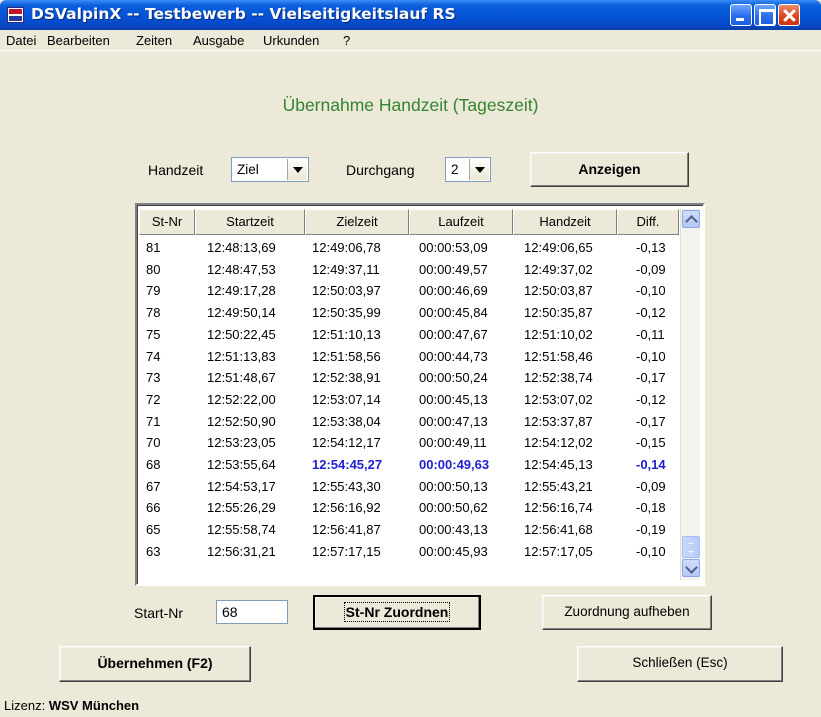 The height and width of the screenshot is (717, 821). Describe the element at coordinates (650, 334) in the screenshot. I see `cell-diff: -0,11` at that location.